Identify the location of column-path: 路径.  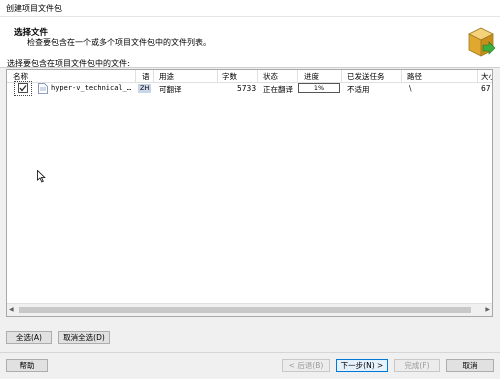
(414, 76).